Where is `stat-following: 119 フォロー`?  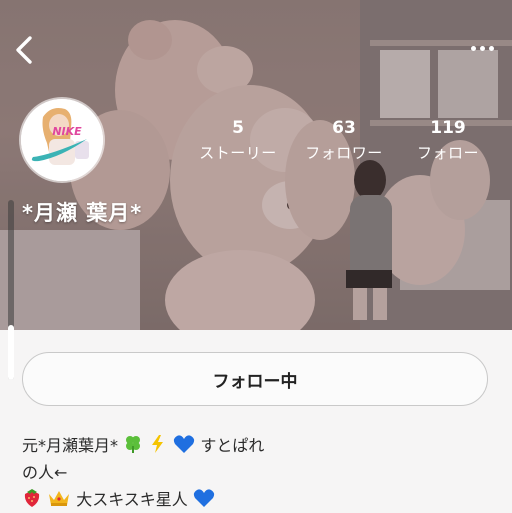
stat-following: 119 フォロー is located at coordinates (448, 140).